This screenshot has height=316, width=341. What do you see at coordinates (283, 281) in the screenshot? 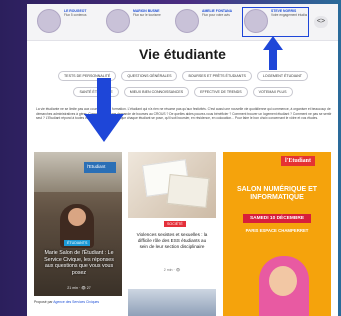
I see `ad-person-face` at bounding box center [283, 281].